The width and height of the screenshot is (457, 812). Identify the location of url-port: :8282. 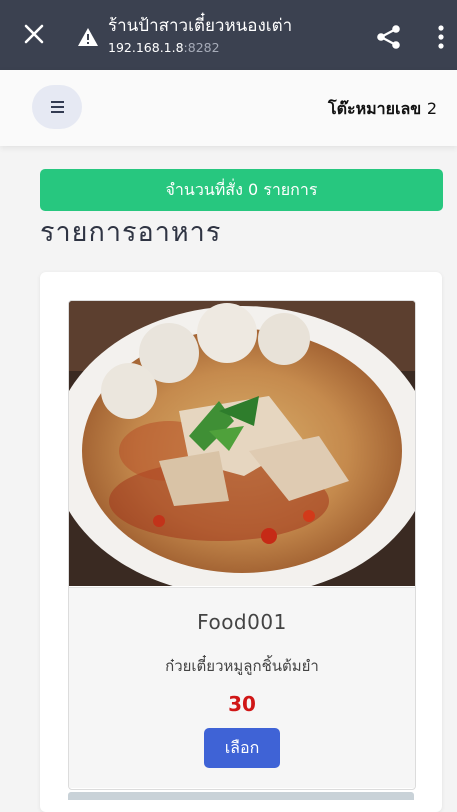
(201, 47).